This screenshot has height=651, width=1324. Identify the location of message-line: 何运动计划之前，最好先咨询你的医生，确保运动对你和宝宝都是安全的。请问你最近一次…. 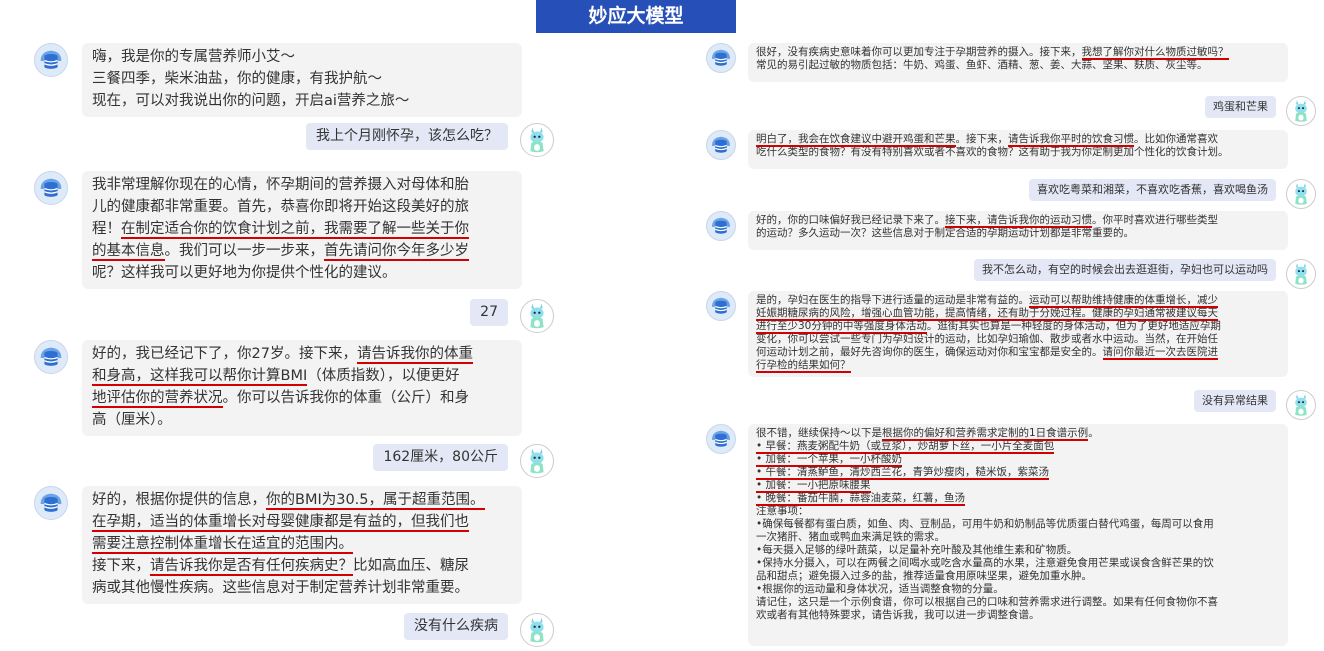
(1018, 353).